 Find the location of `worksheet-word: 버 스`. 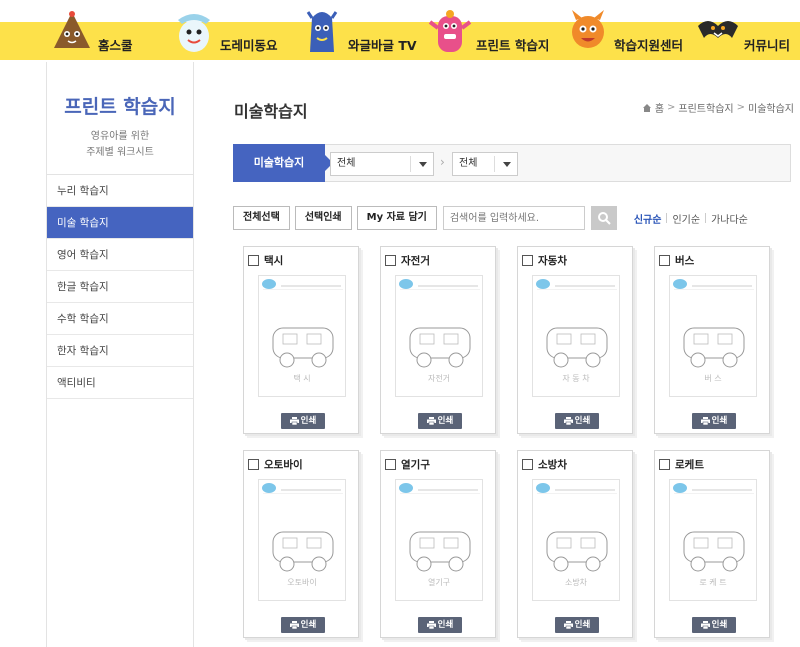

worksheet-word: 버 스 is located at coordinates (713, 378).